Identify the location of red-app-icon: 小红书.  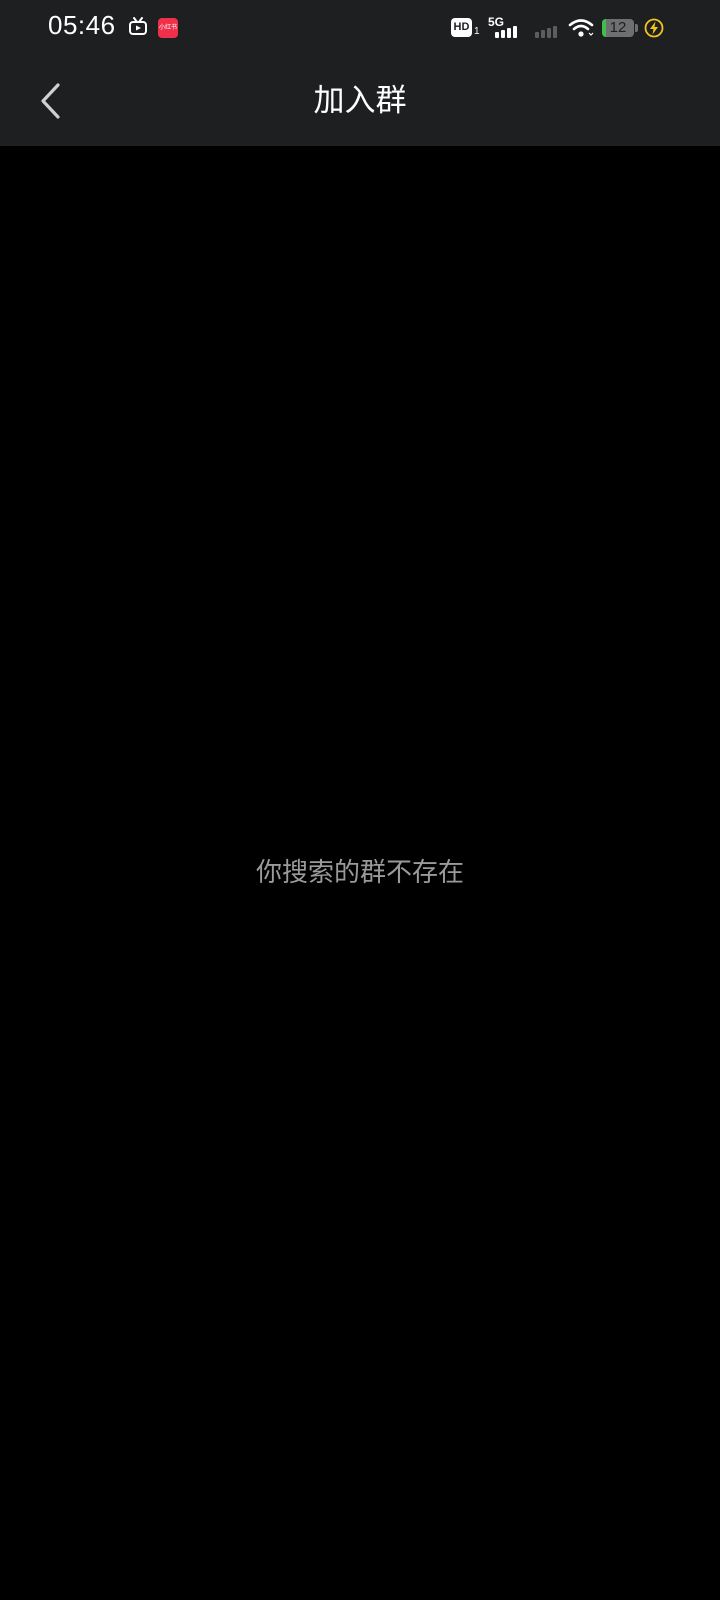
(168, 28).